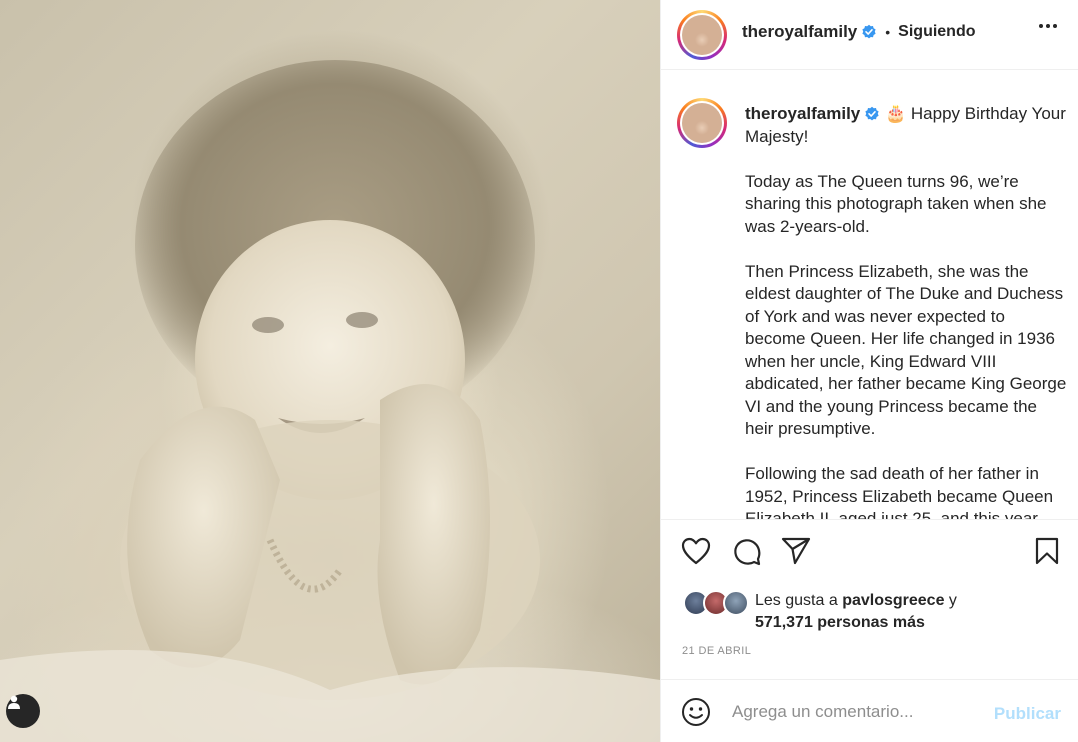 The width and height of the screenshot is (1078, 742). What do you see at coordinates (14, 702) in the screenshot?
I see `person-icon` at bounding box center [14, 702].